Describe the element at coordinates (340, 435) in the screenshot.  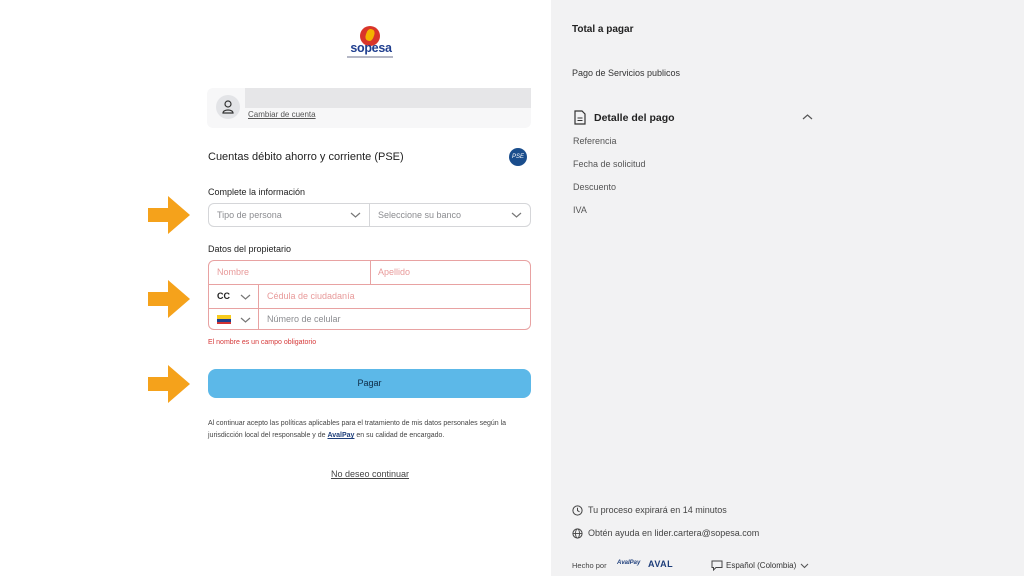
I see `avalpay-link: AvalPay` at that location.